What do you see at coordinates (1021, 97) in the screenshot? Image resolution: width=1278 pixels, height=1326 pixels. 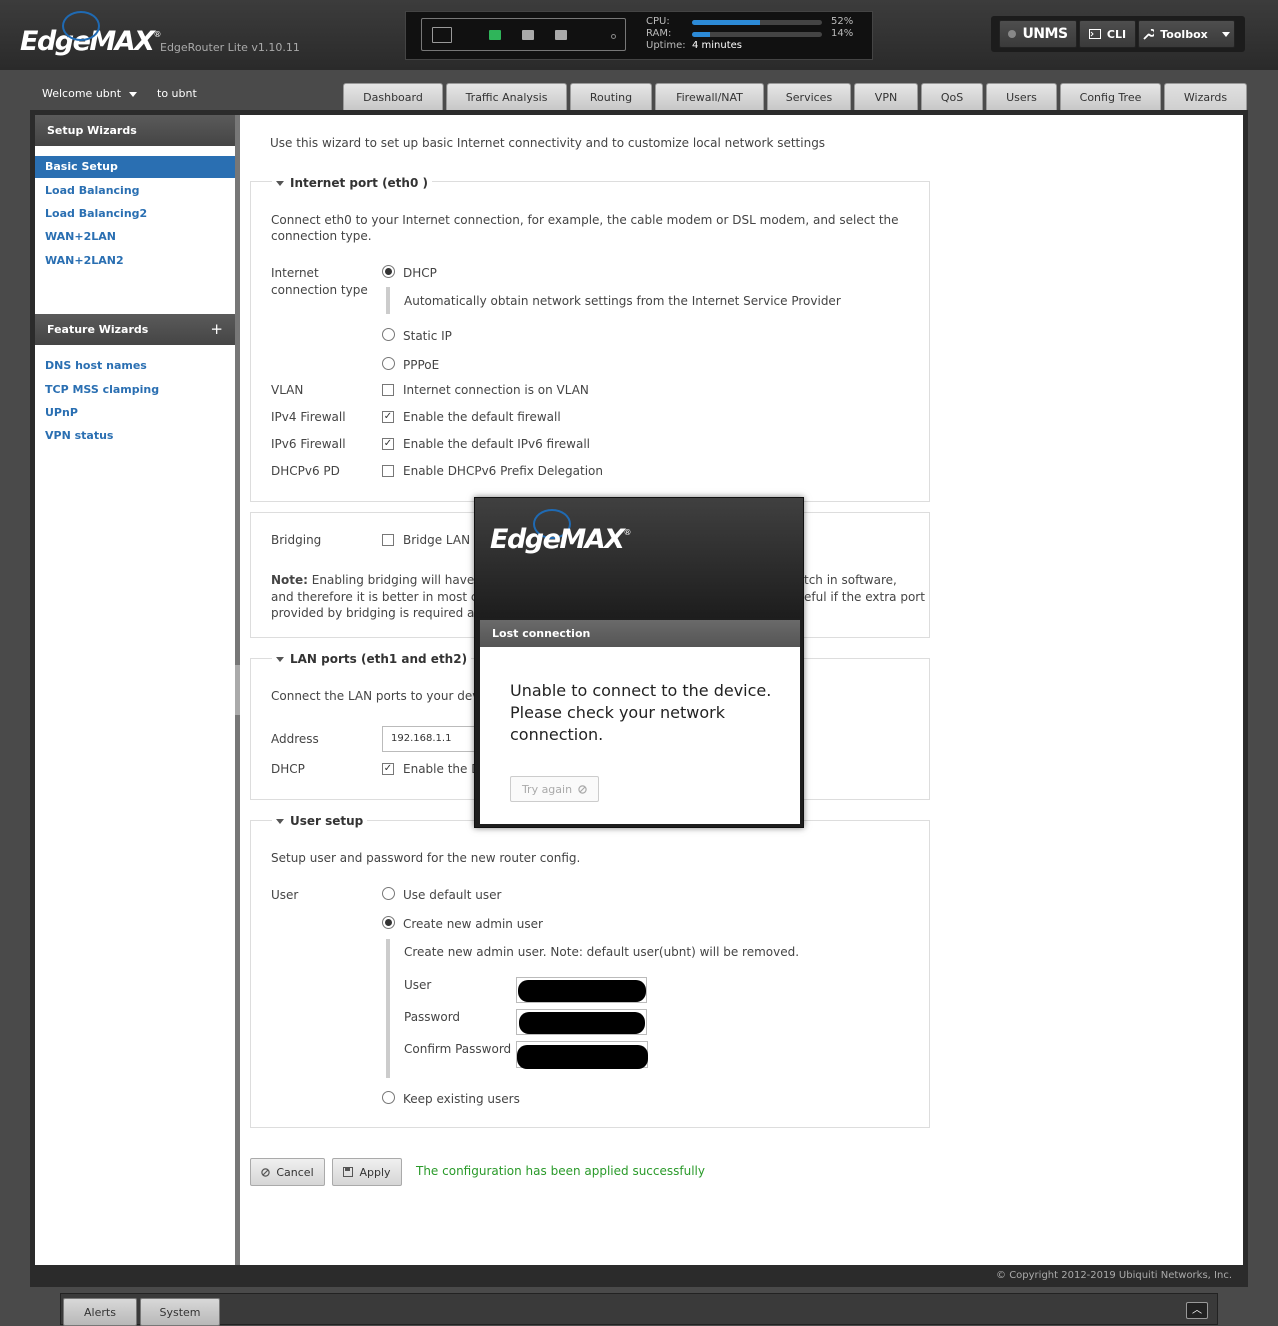 I see `tab-users: Users` at bounding box center [1021, 97].